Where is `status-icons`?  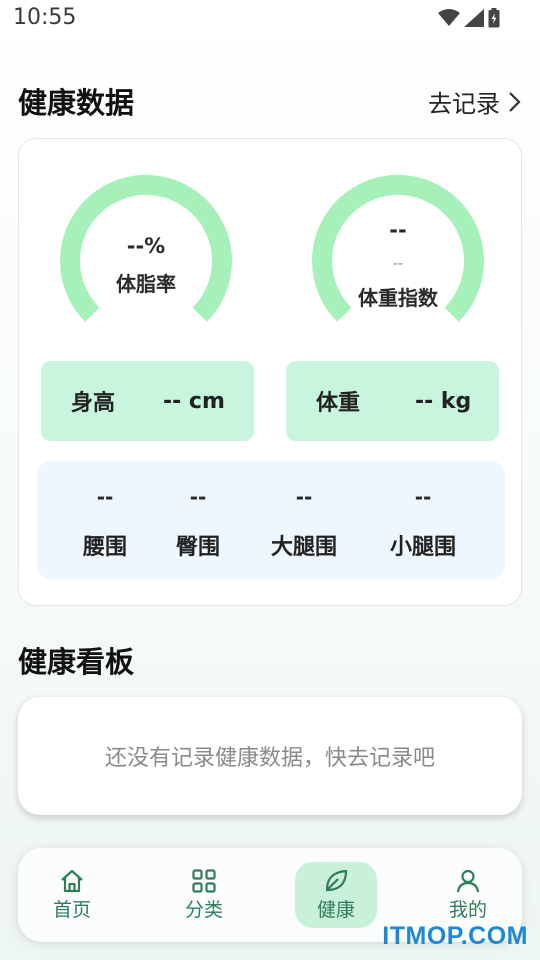 status-icons is located at coordinates (469, 18).